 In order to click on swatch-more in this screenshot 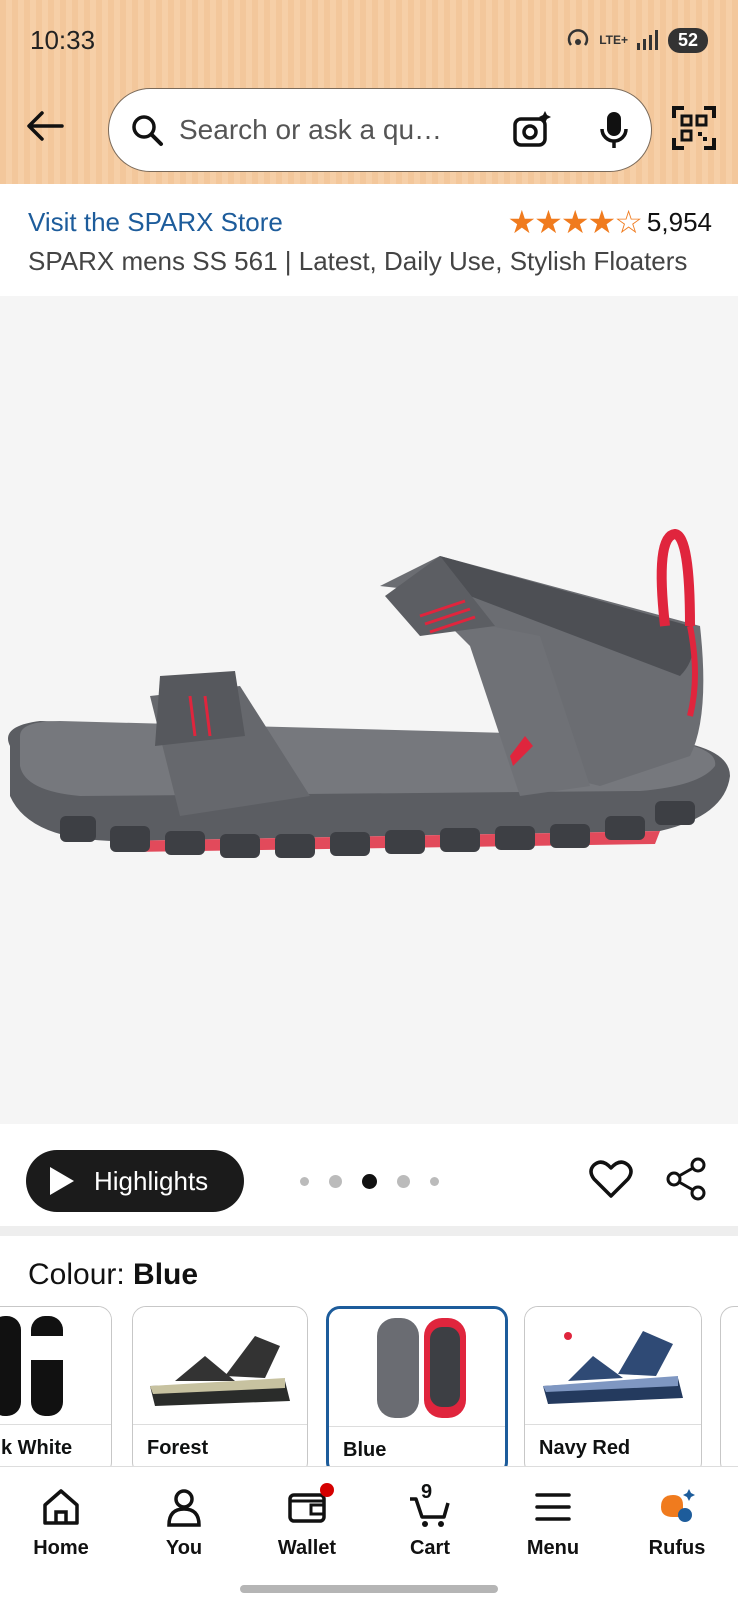, I will do `click(729, 1386)`.